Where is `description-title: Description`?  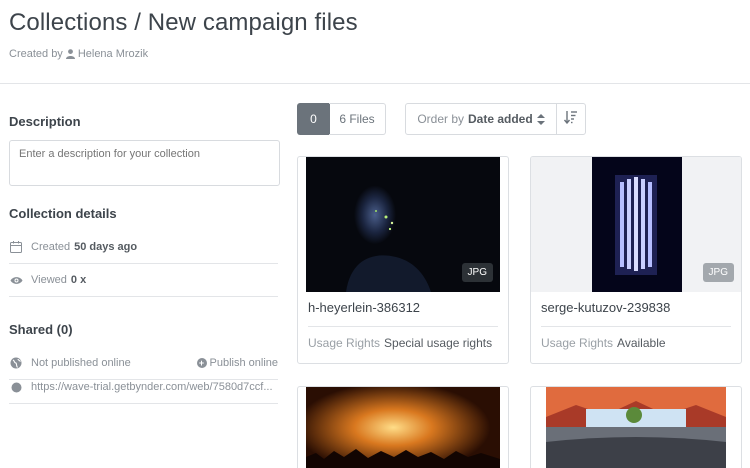 description-title: Description is located at coordinates (45, 121).